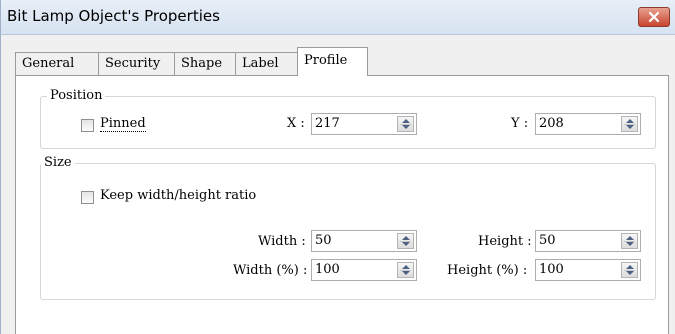 The height and width of the screenshot is (334, 675). I want to click on height-label: Height :, so click(505, 241).